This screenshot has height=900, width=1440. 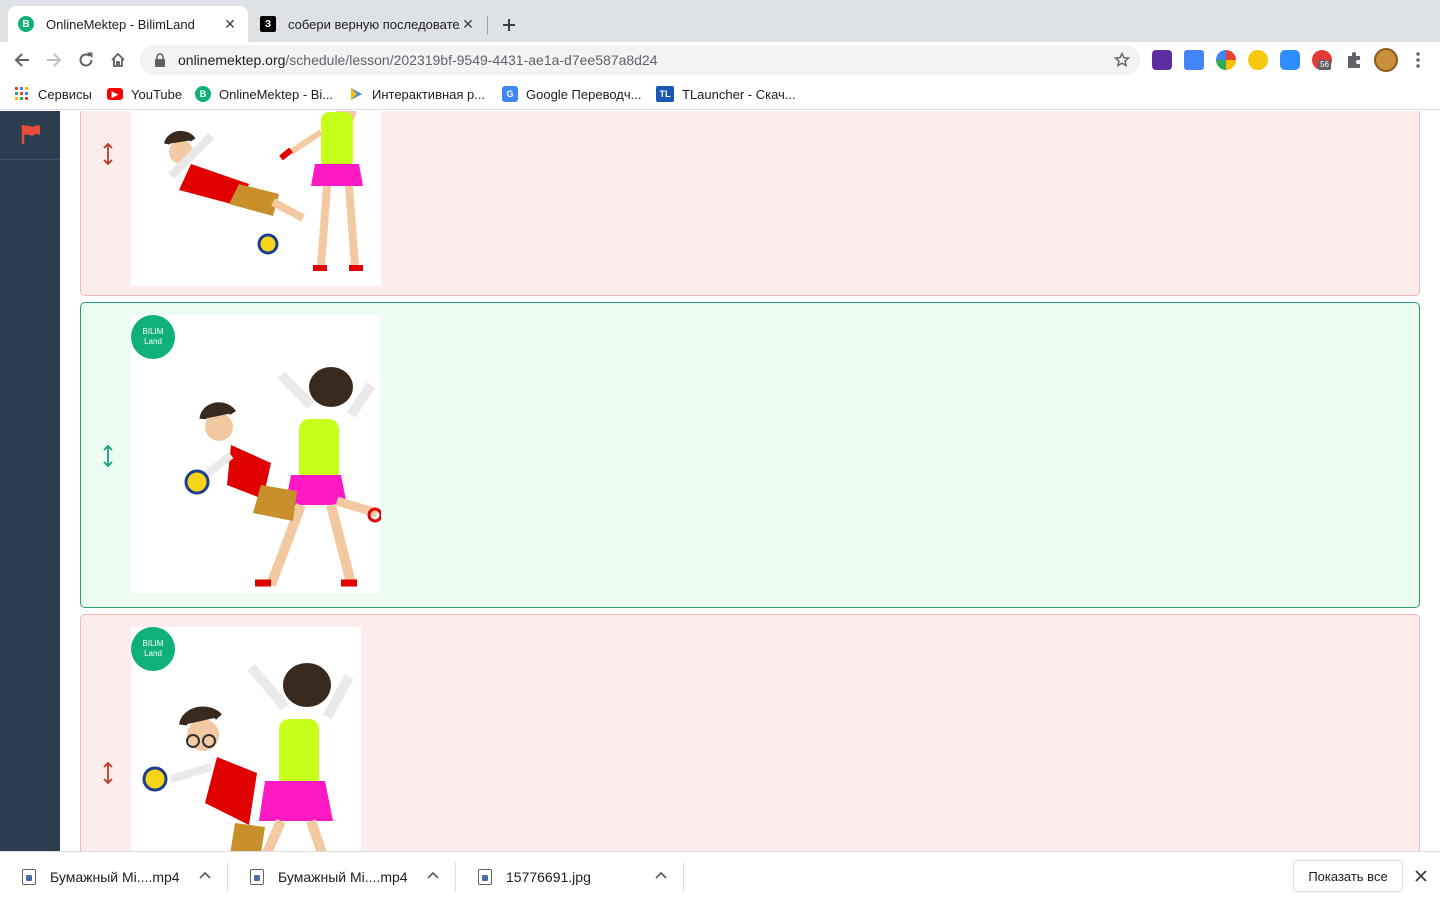 I want to click on profile-avatar, so click(x=1386, y=60).